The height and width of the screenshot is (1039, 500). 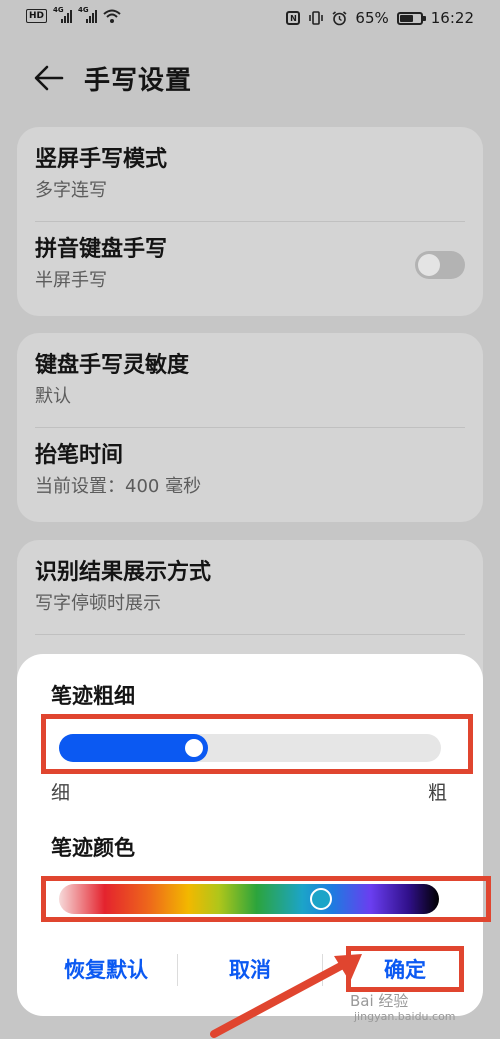 I want to click on restore-default-button: 恢复默认, so click(x=106, y=969).